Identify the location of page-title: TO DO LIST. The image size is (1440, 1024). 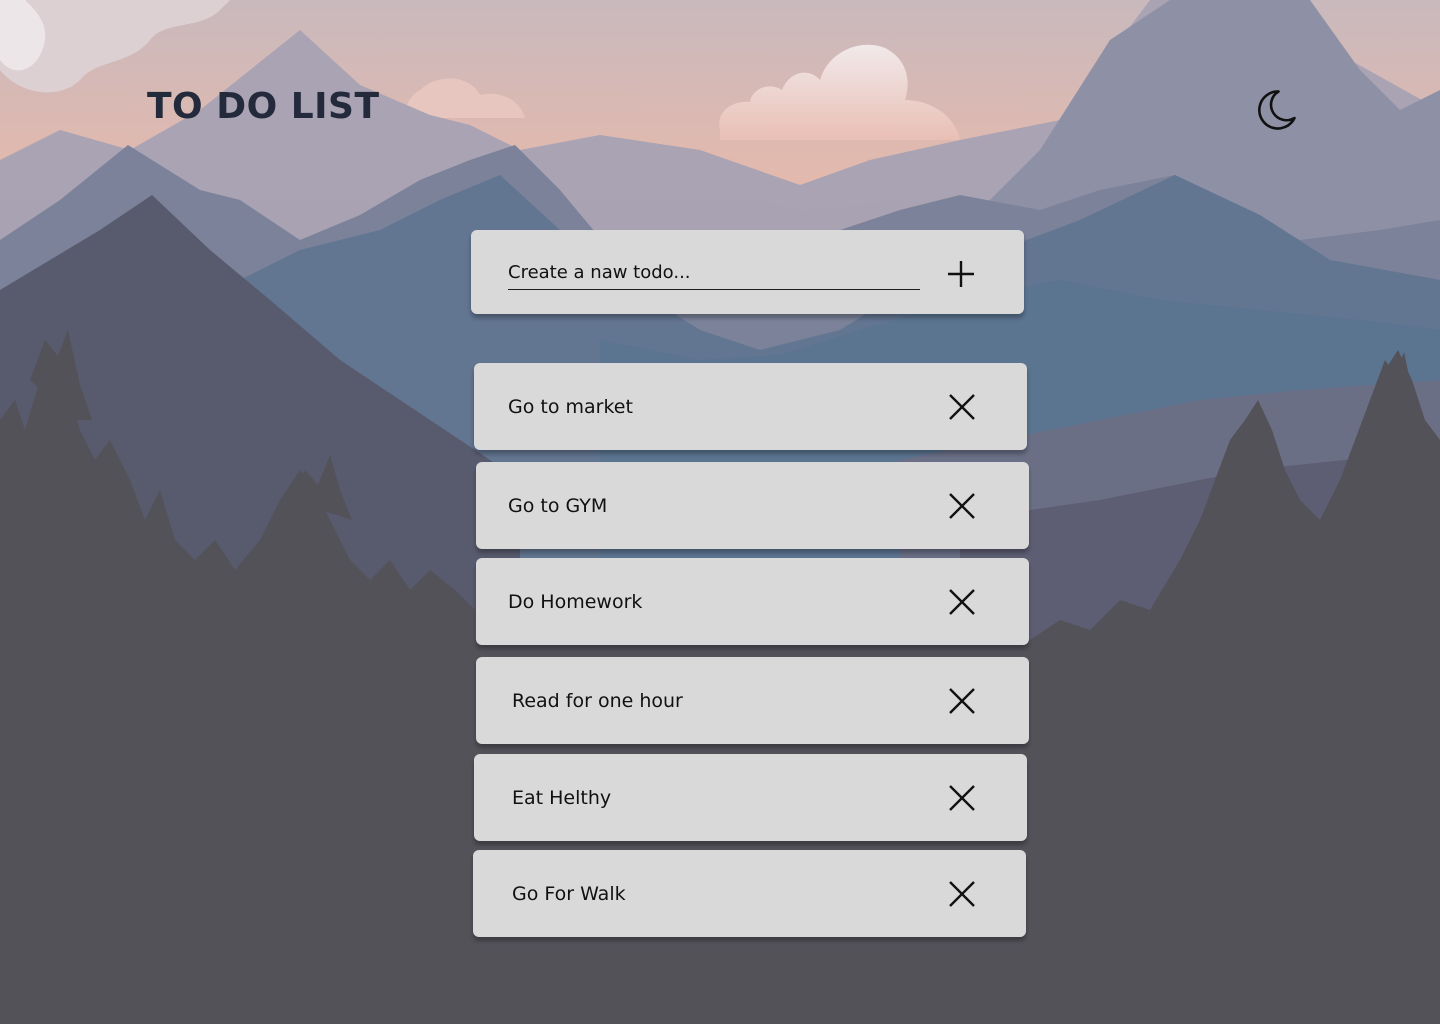
(263, 106).